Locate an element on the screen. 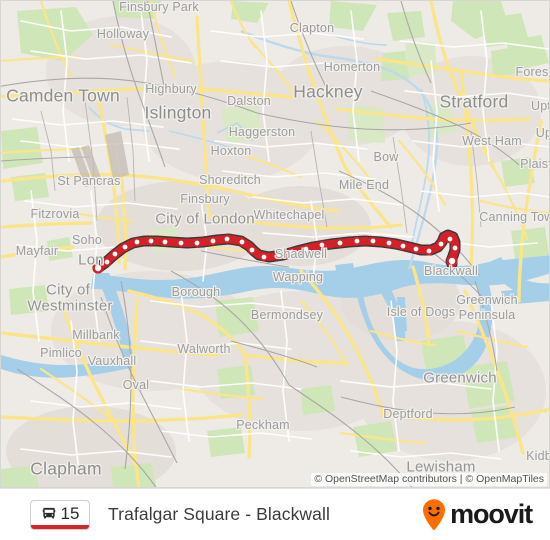 This screenshot has height=540, width=550. moovit-wordmark: moovit is located at coordinates (491, 514).